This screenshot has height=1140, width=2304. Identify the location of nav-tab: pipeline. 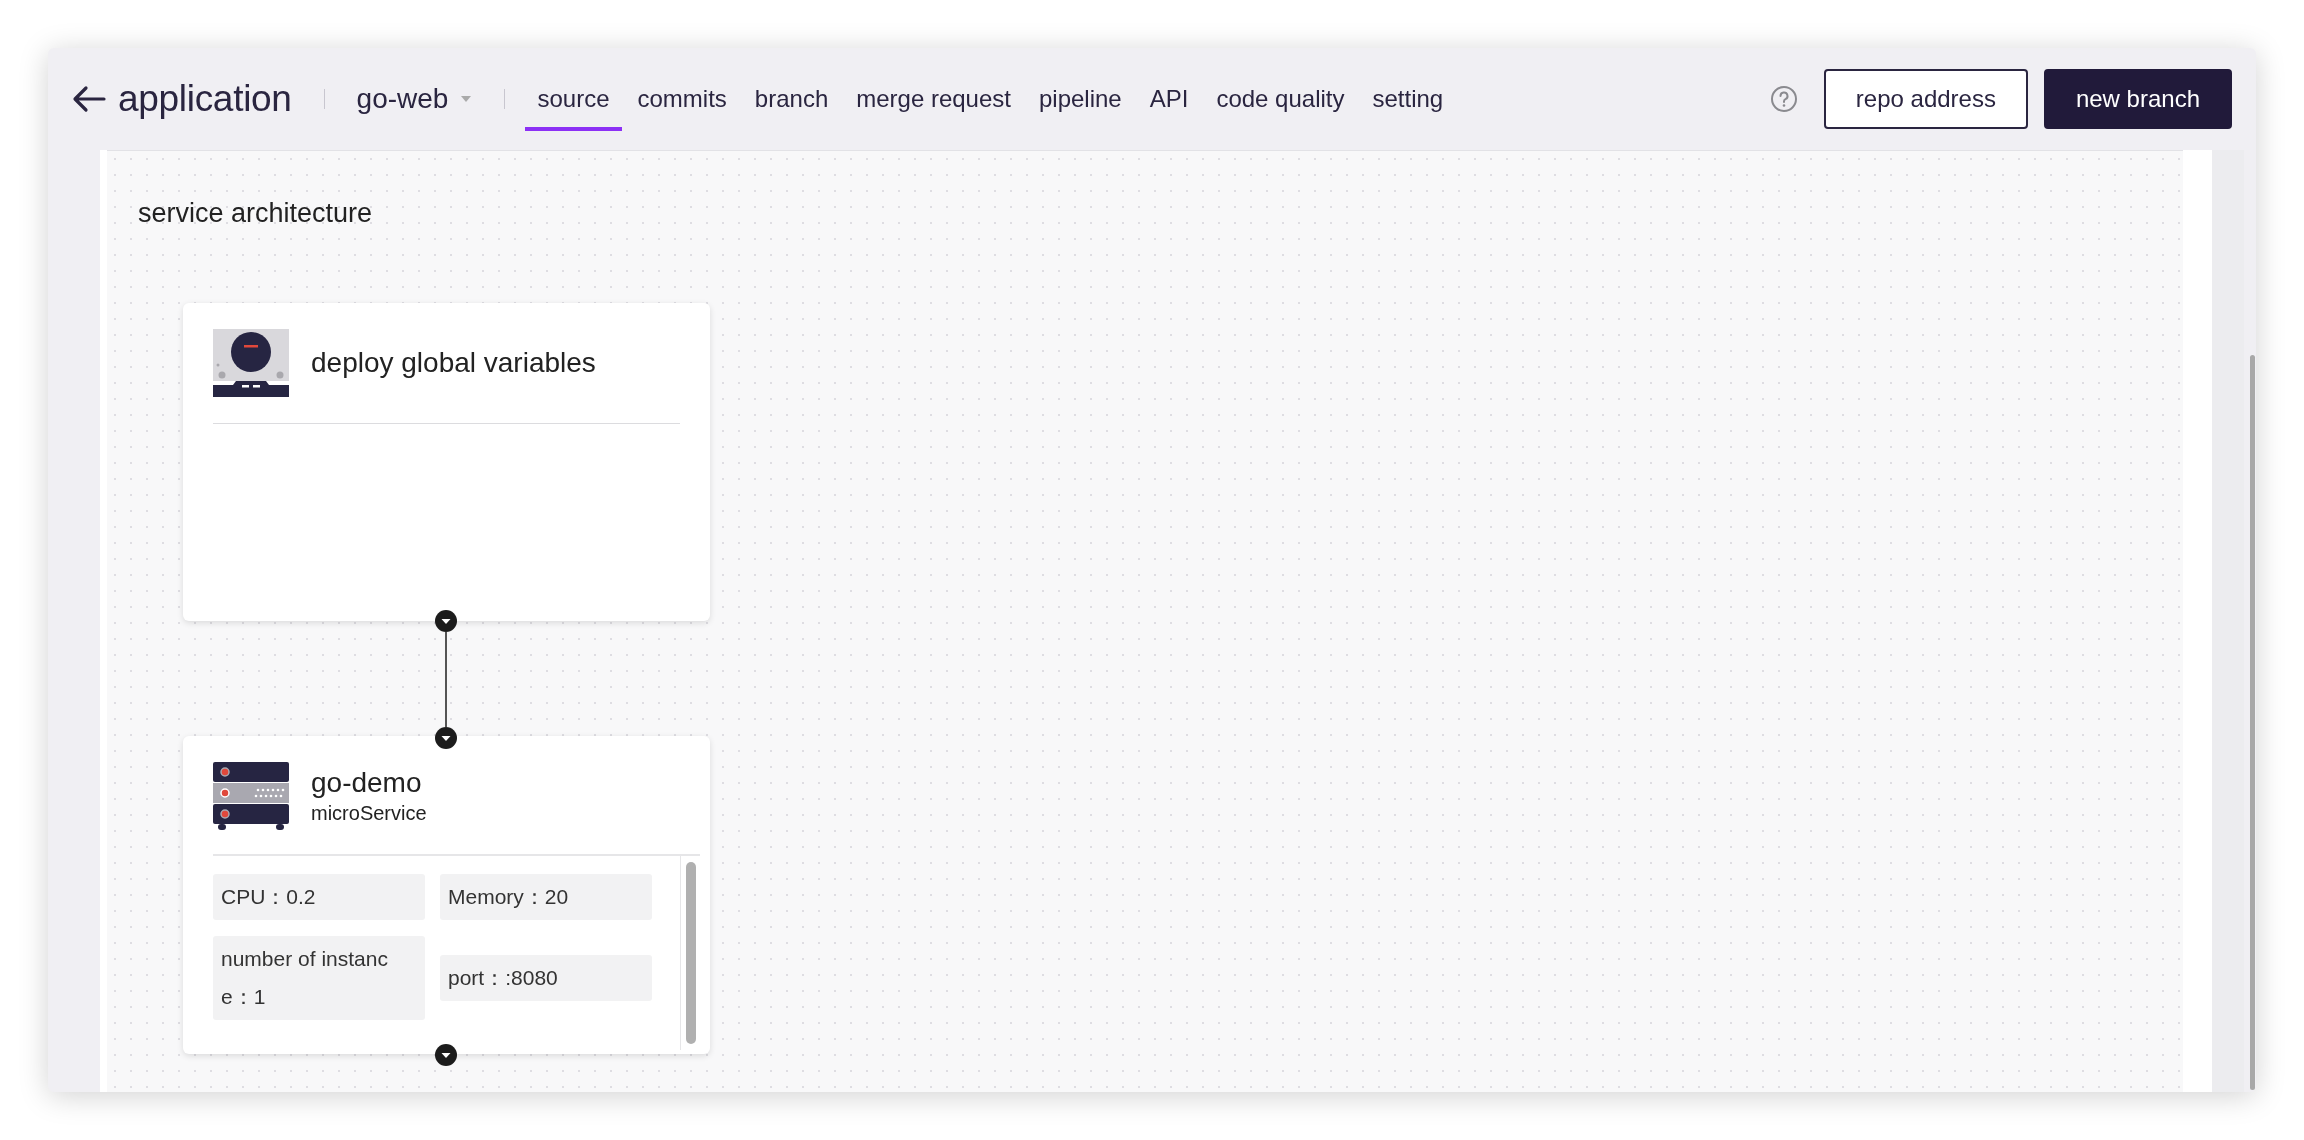
(1080, 99).